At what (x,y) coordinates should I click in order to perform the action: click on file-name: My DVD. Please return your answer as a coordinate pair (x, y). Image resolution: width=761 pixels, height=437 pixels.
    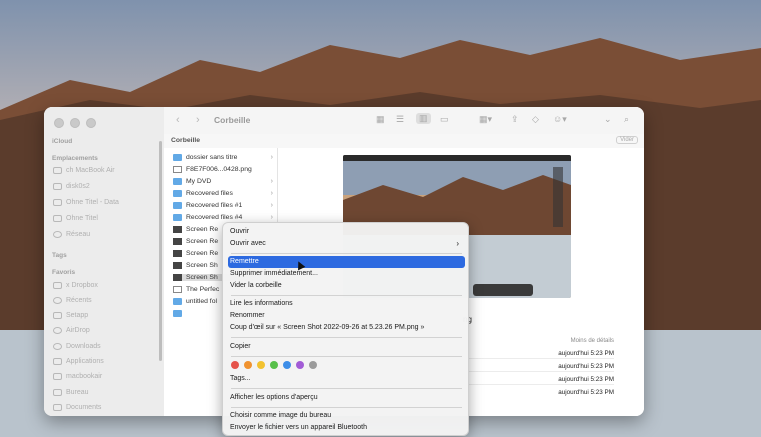
    Looking at the image, I should click on (199, 181).